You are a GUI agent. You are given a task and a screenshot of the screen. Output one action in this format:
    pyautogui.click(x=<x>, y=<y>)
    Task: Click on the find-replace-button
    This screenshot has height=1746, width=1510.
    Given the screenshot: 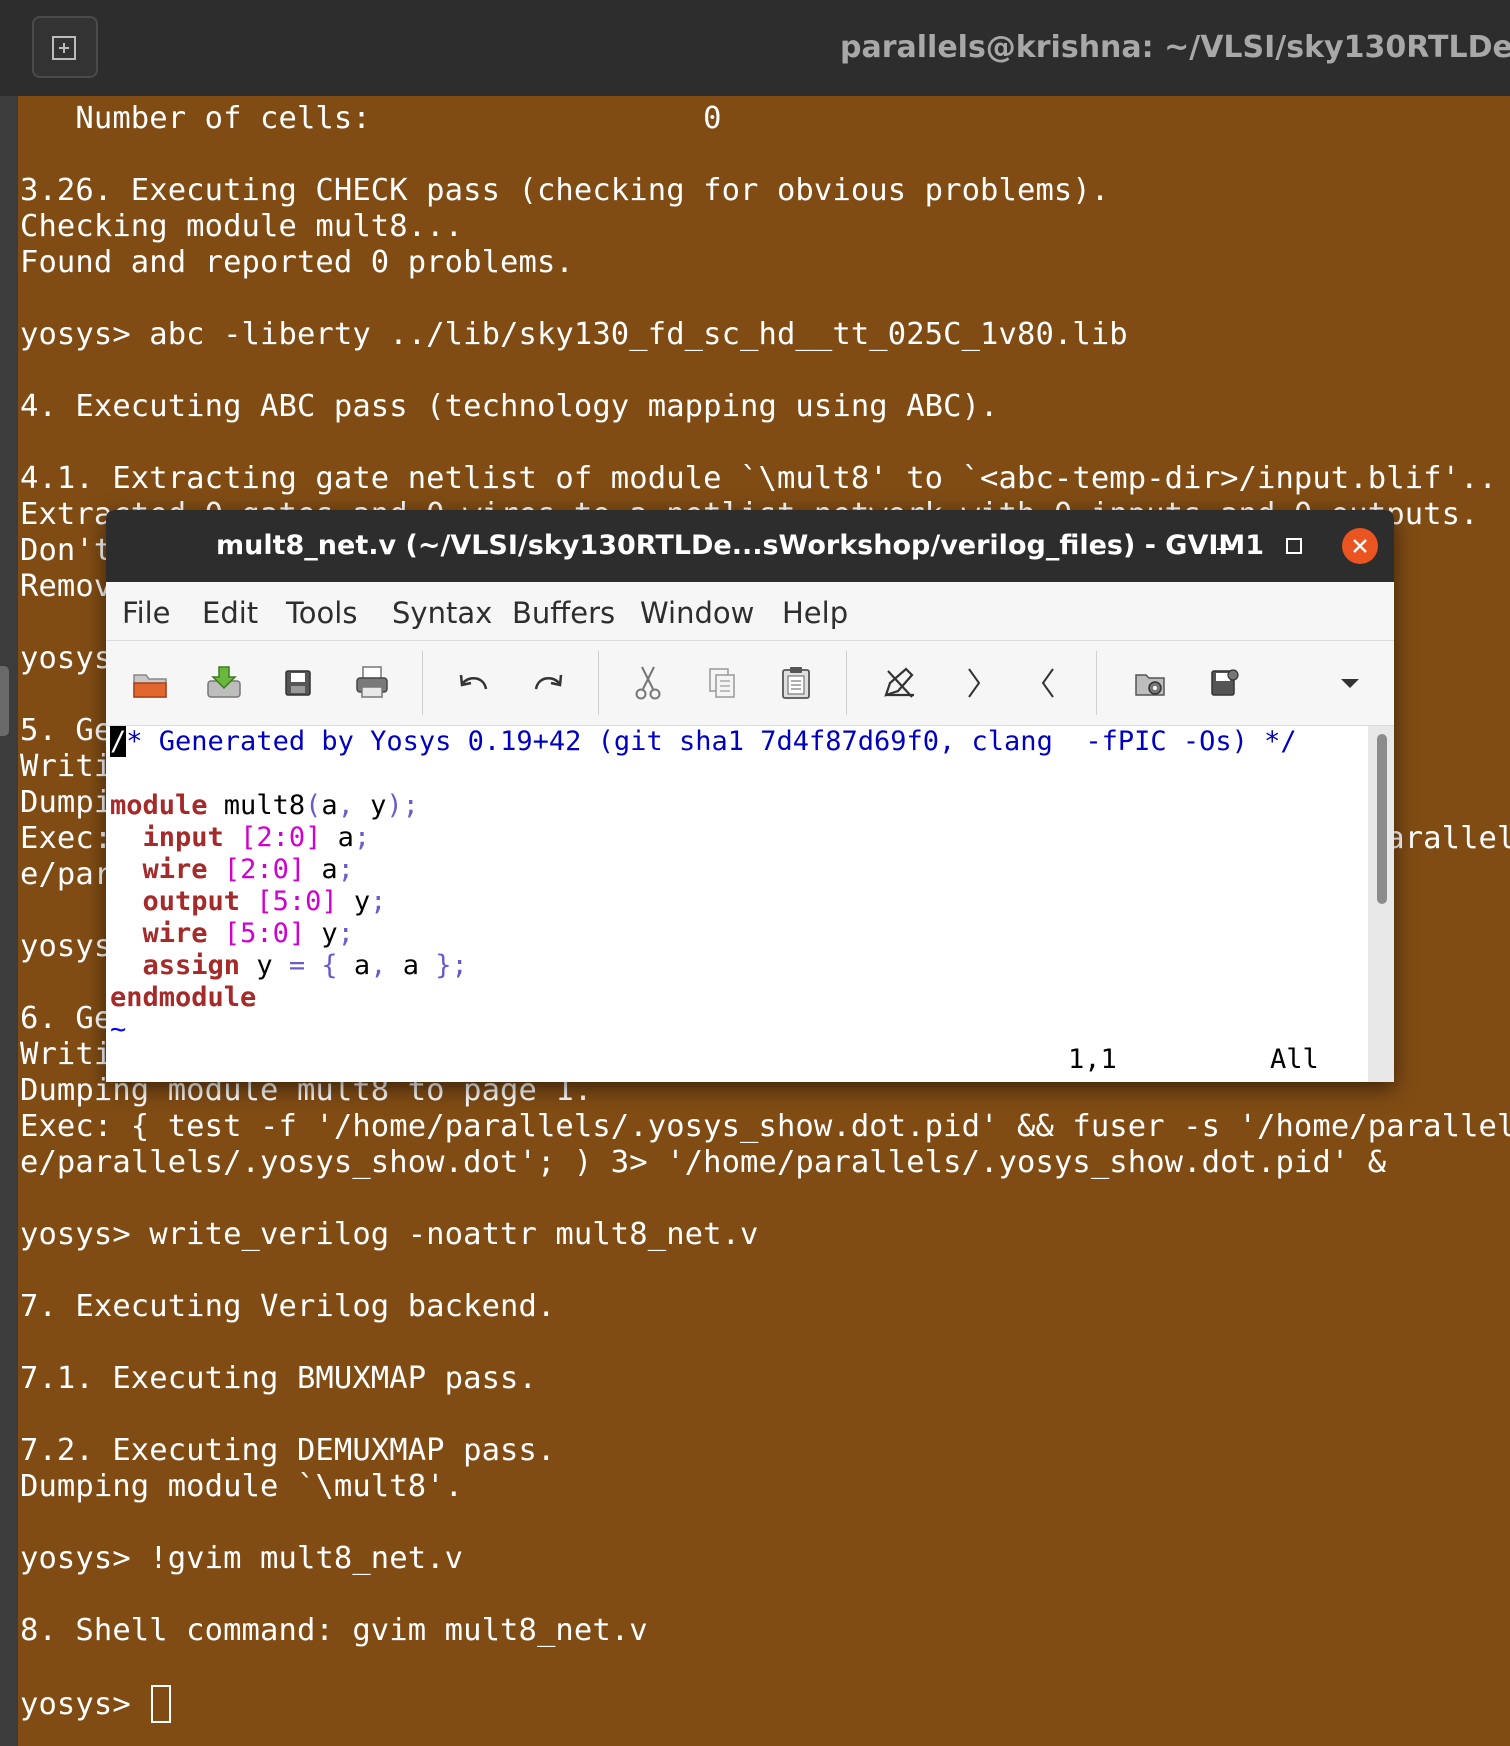 What is the action you would take?
    pyautogui.click(x=900, y=683)
    